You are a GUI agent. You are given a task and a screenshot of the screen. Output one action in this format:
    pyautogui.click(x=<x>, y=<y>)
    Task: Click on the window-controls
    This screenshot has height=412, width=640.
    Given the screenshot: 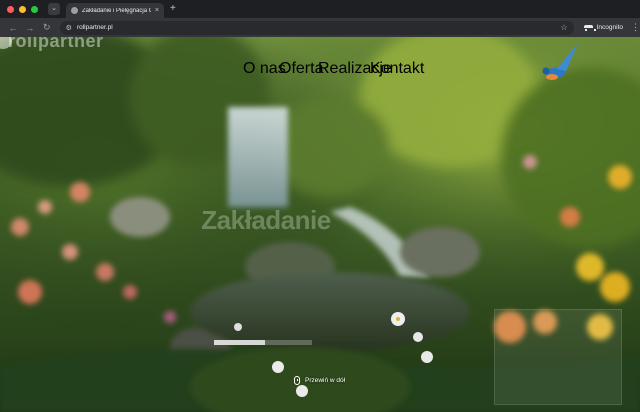 What is the action you would take?
    pyautogui.click(x=22, y=9)
    